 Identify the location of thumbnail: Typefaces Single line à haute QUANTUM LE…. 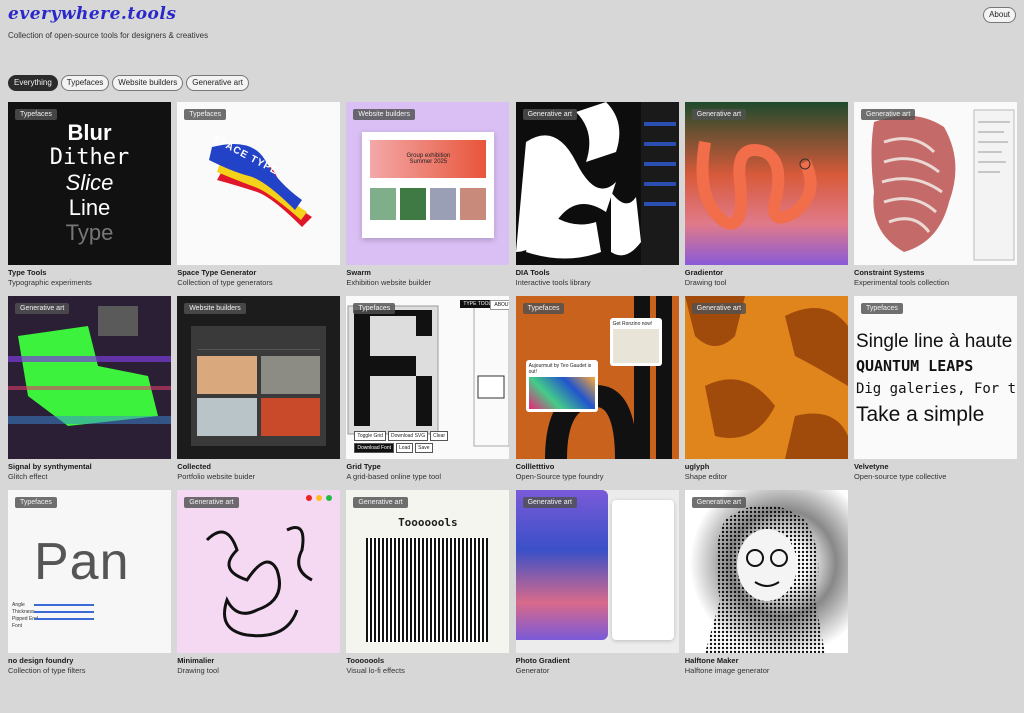
(935, 377).